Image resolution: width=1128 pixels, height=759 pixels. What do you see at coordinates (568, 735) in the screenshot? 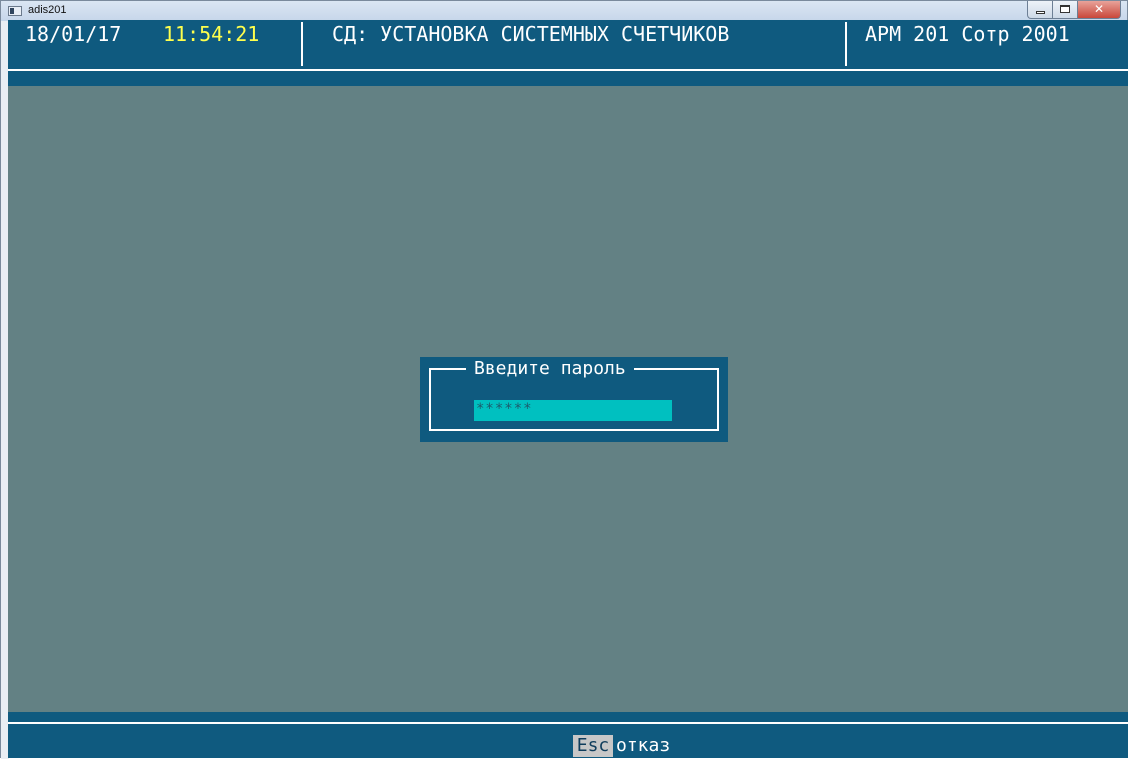
I see `footer-bar` at bounding box center [568, 735].